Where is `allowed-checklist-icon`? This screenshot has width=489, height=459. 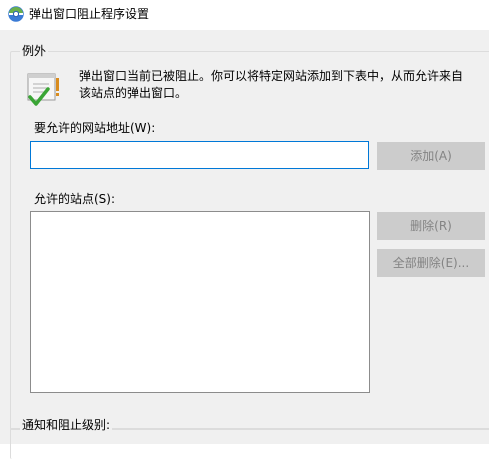 allowed-checklist-icon is located at coordinates (43, 89).